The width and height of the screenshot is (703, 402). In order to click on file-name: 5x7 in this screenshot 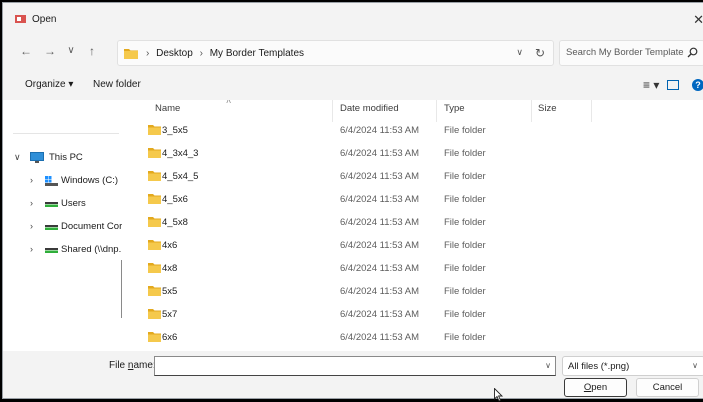, I will do `click(170, 314)`.